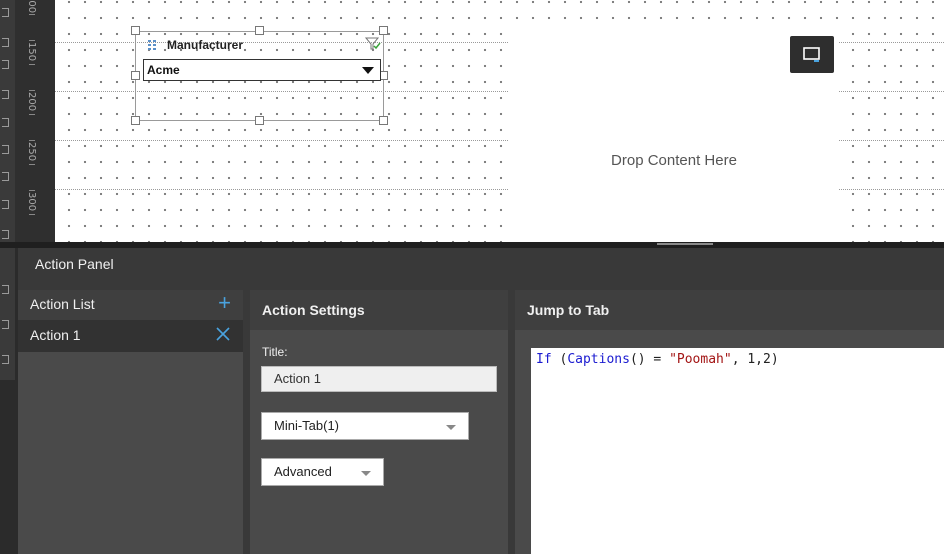 The width and height of the screenshot is (944, 554). What do you see at coordinates (130, 336) in the screenshot?
I see `list-item: Action 1` at bounding box center [130, 336].